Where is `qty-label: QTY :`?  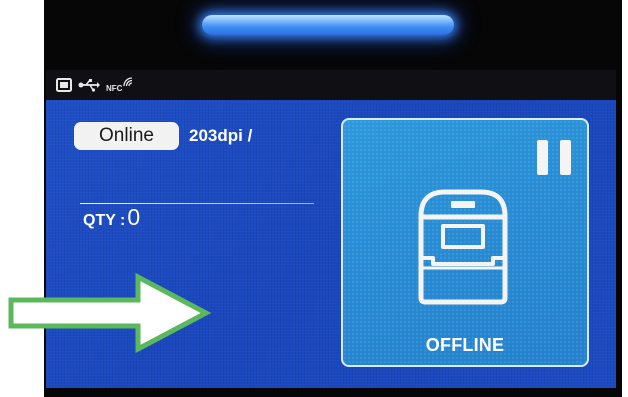
qty-label: QTY : is located at coordinates (104, 220).